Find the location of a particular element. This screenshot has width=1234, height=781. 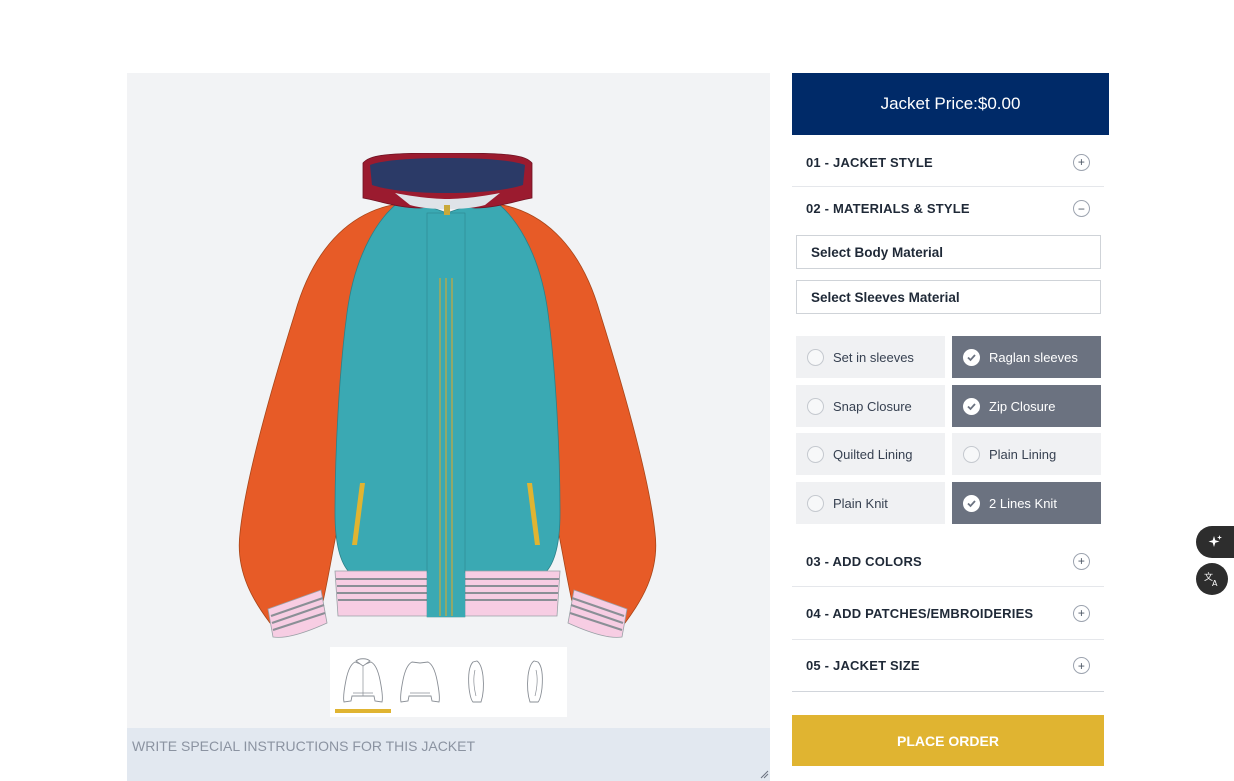

section-jacket-style: 01 - JACKET STYLE + is located at coordinates (948, 162).